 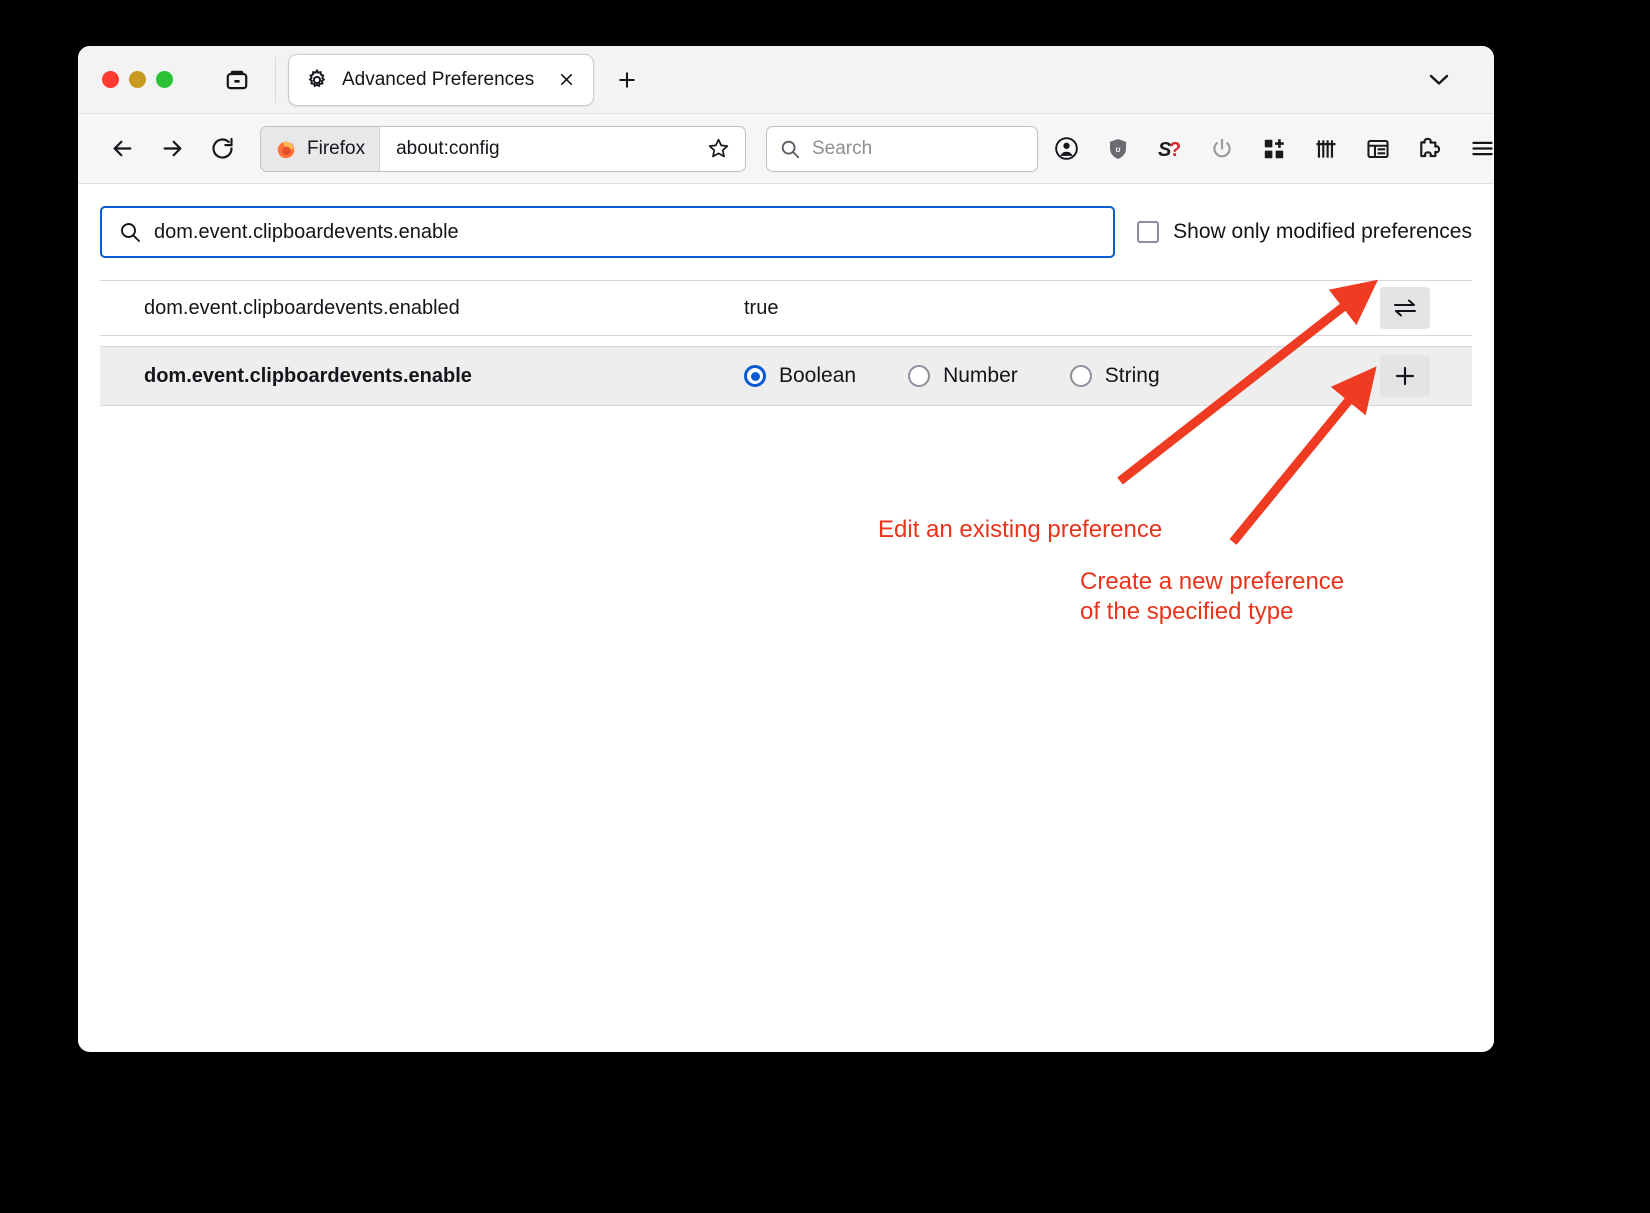 What do you see at coordinates (172, 149) in the screenshot?
I see `forward-arrow-icon` at bounding box center [172, 149].